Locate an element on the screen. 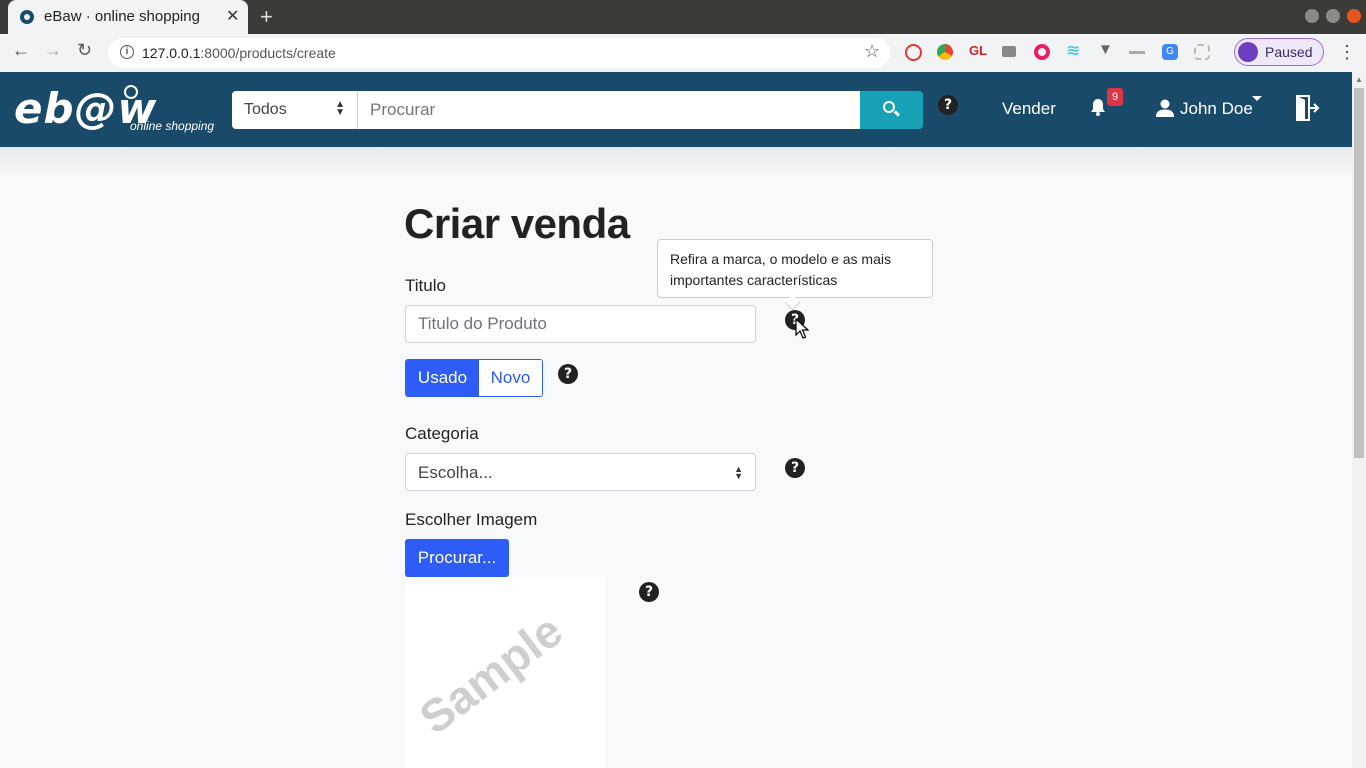 Image resolution: width=1366 pixels, height=768 pixels. user-menu: John Doe is located at coordinates (1216, 109).